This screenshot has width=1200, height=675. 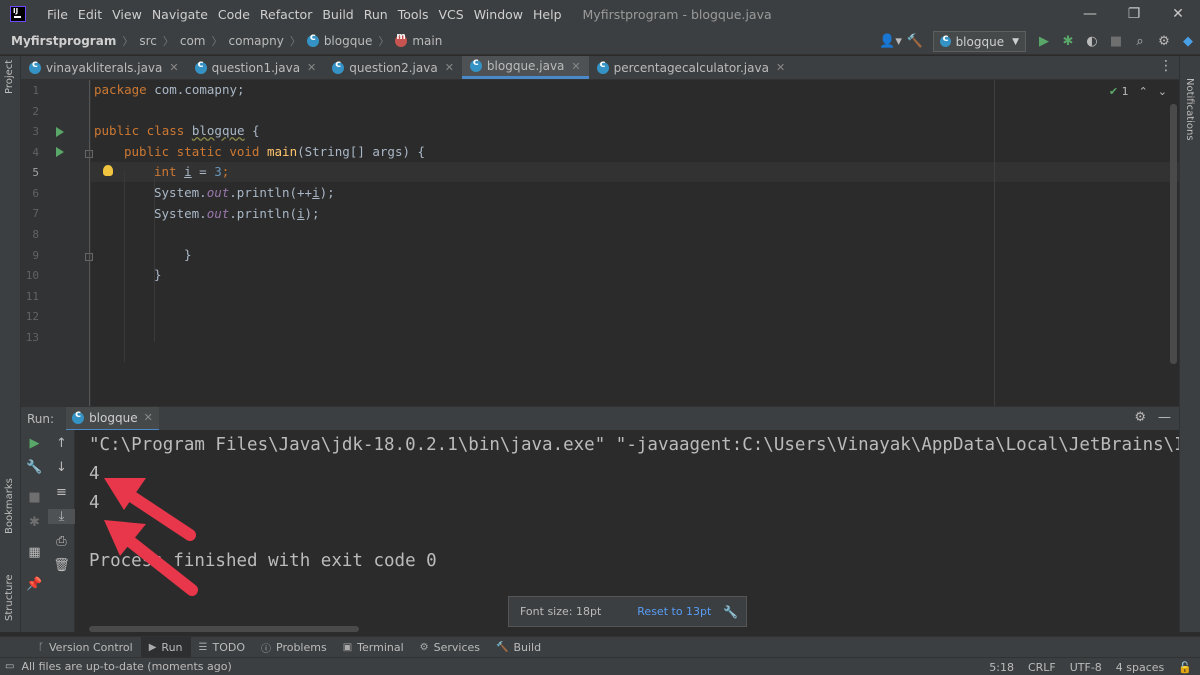 What do you see at coordinates (234, 14) in the screenshot?
I see `menu-code: Code` at bounding box center [234, 14].